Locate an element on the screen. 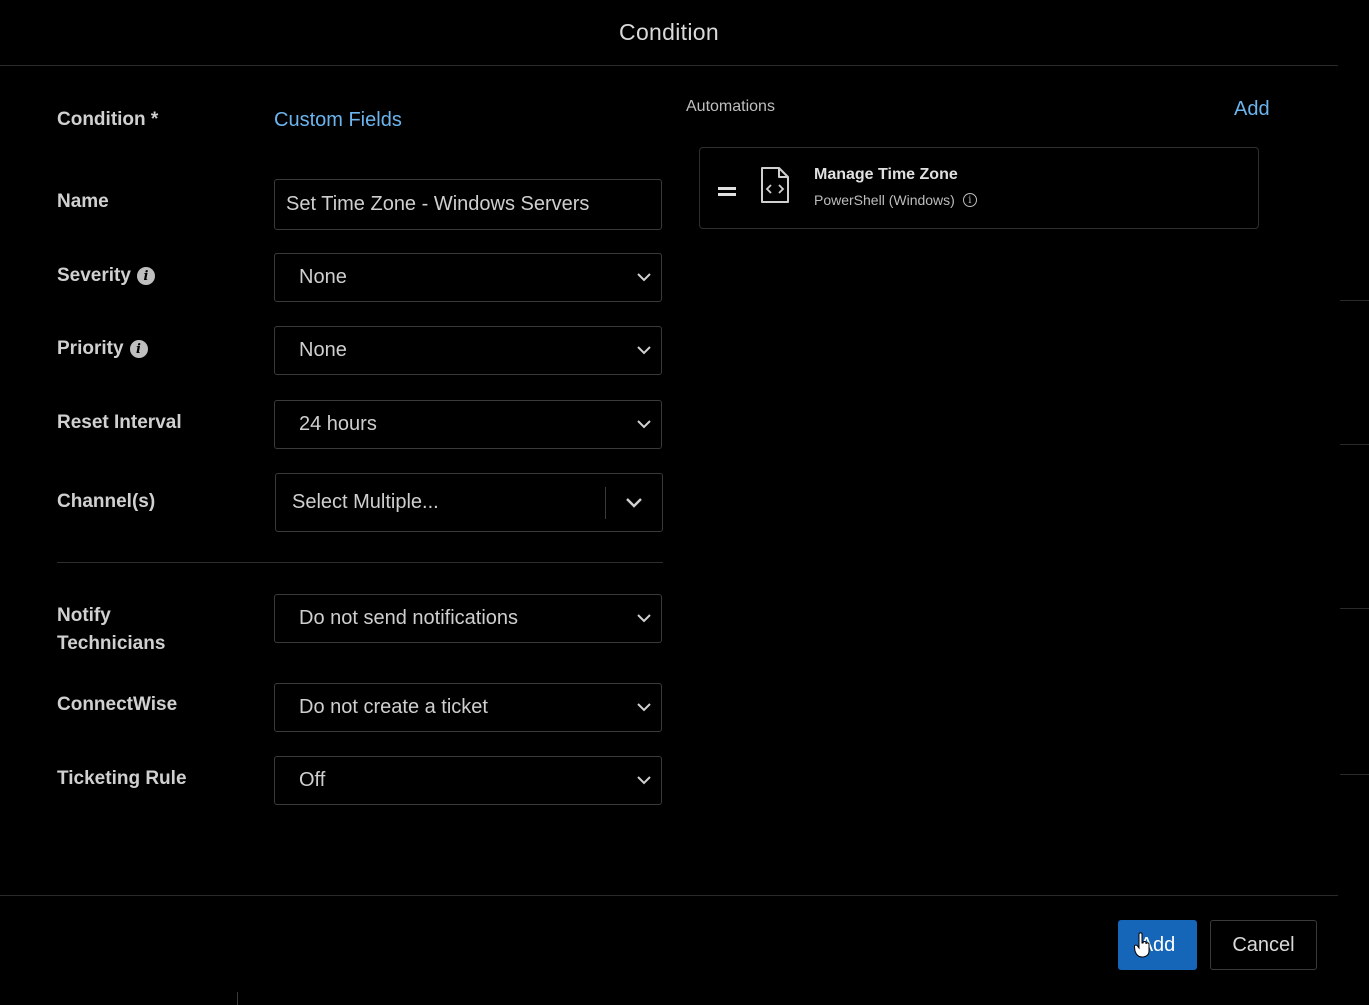 The height and width of the screenshot is (1005, 1369). condition-label-text: Condition * is located at coordinates (108, 119).